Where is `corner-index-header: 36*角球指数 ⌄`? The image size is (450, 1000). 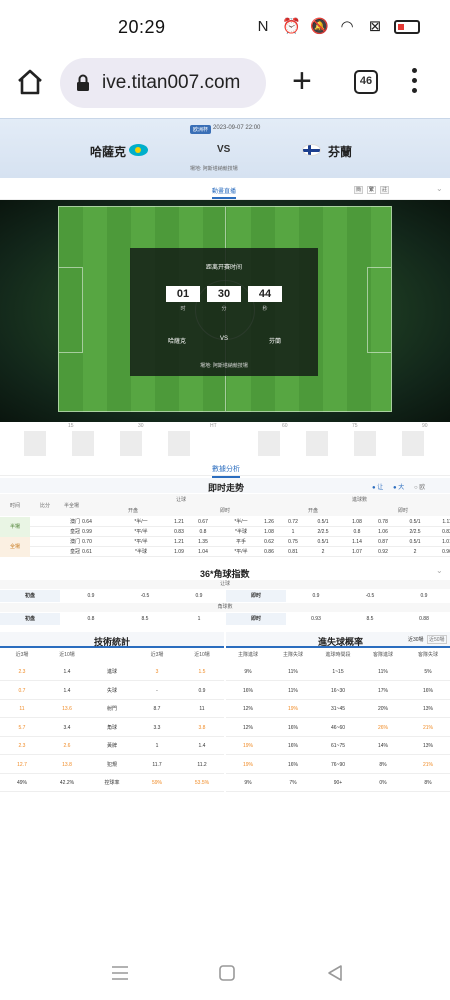
corner-index-header: 36*角球指数 ⌄ is located at coordinates (225, 572).